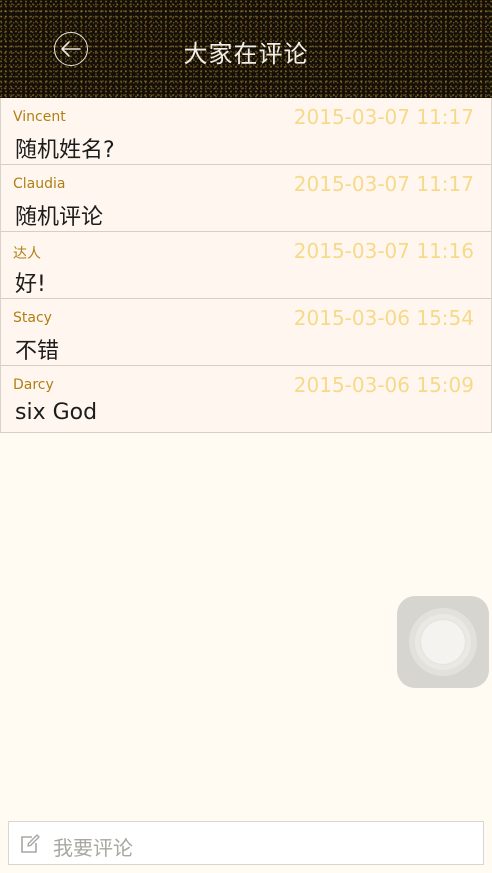 This screenshot has height=873, width=492. What do you see at coordinates (32, 318) in the screenshot?
I see `comment-author: Stacy` at bounding box center [32, 318].